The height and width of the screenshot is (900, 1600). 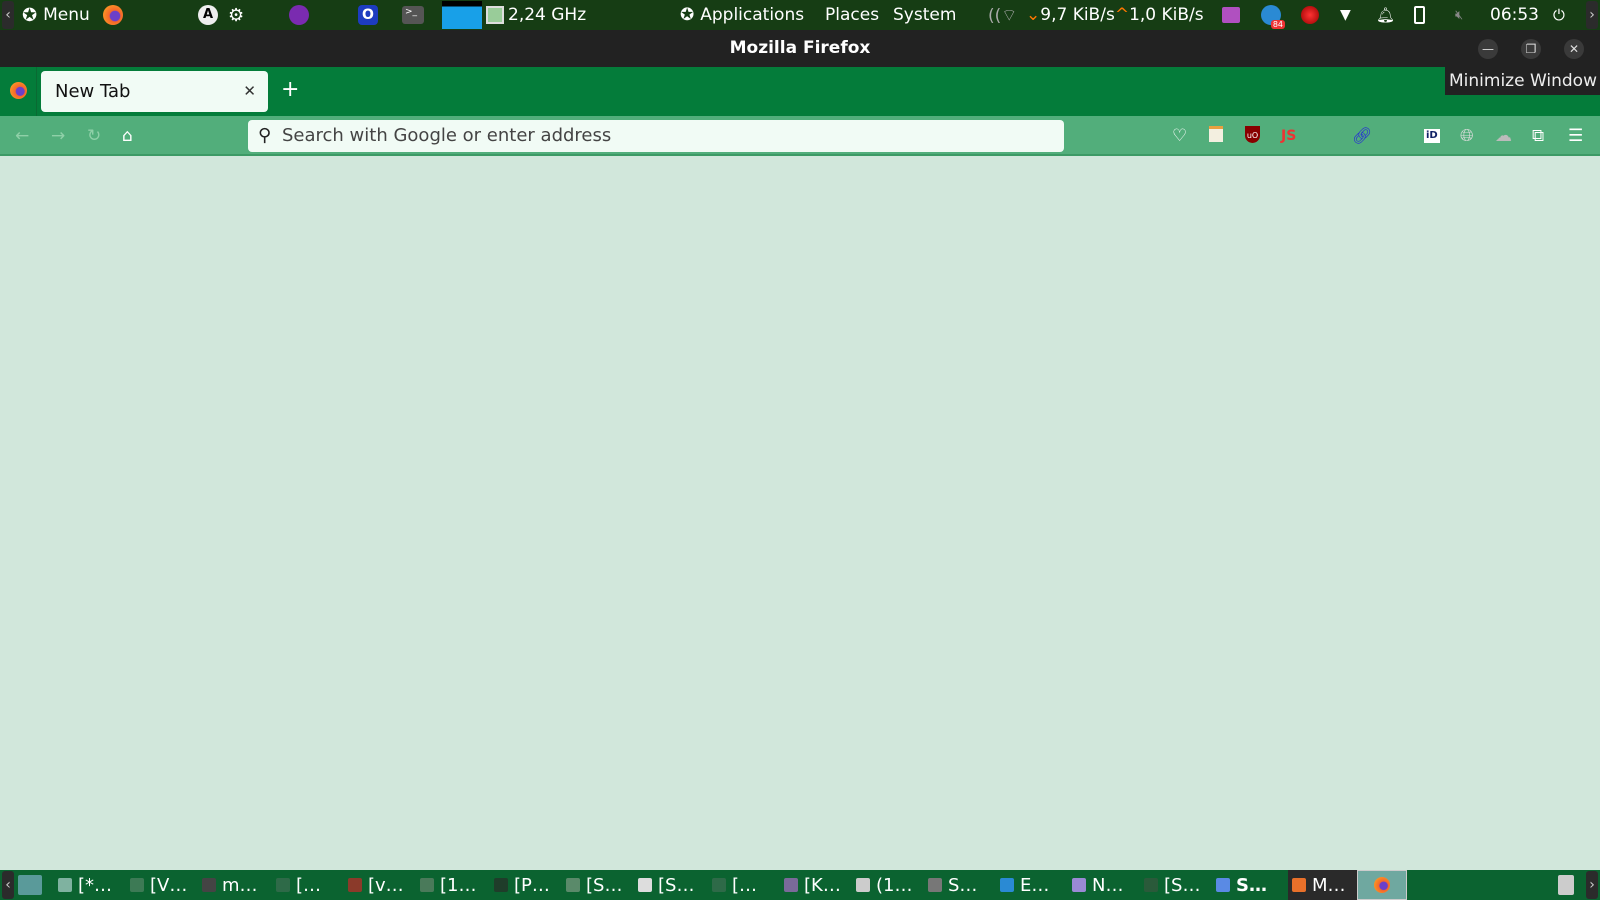 What do you see at coordinates (1514, 15) in the screenshot?
I see `clock: 06:53` at bounding box center [1514, 15].